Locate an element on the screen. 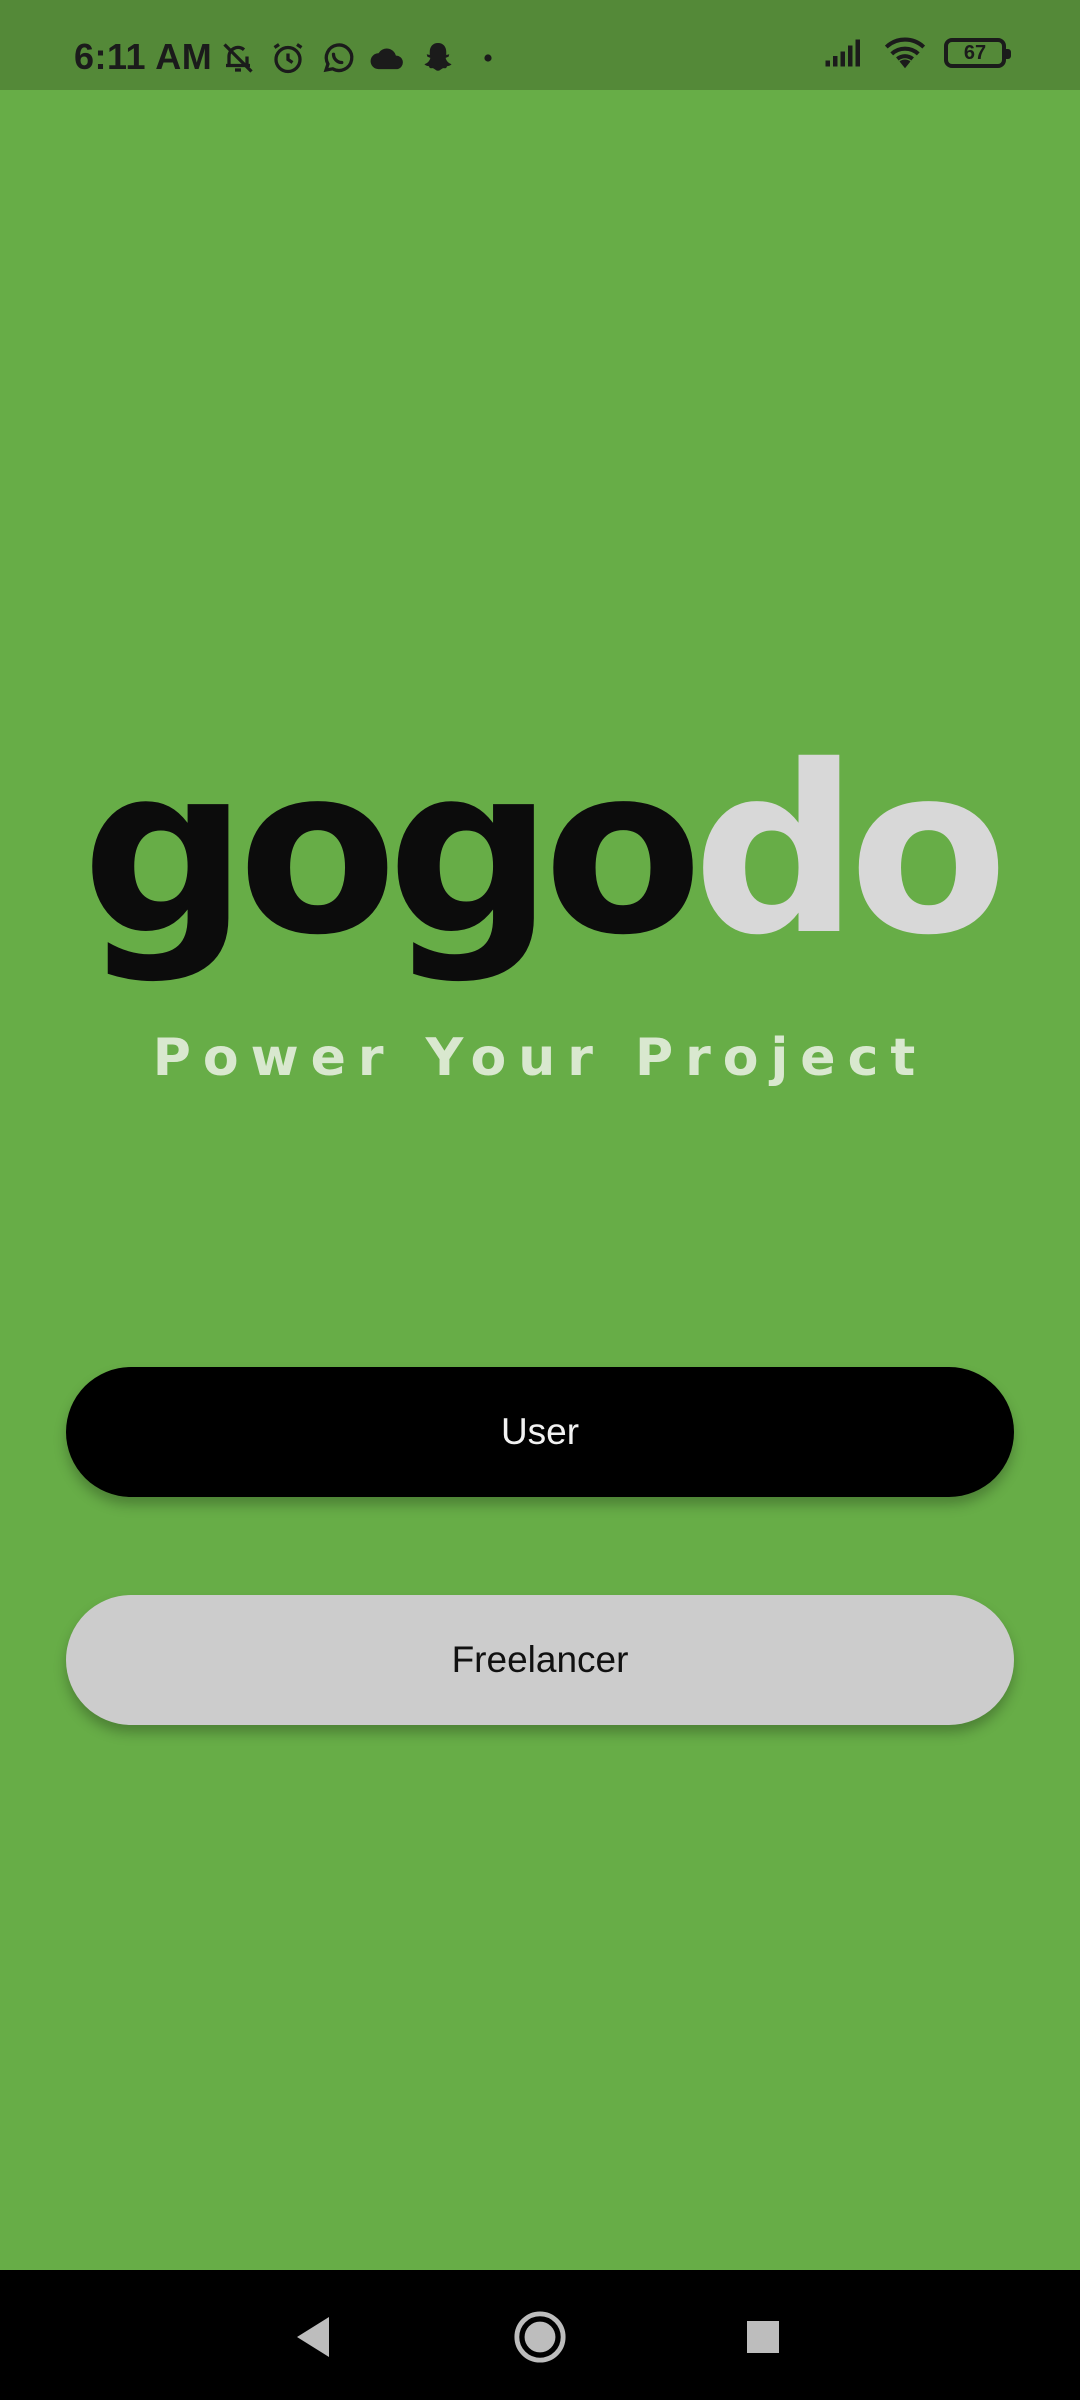  status-time: 6:11 AM is located at coordinates (143, 56).